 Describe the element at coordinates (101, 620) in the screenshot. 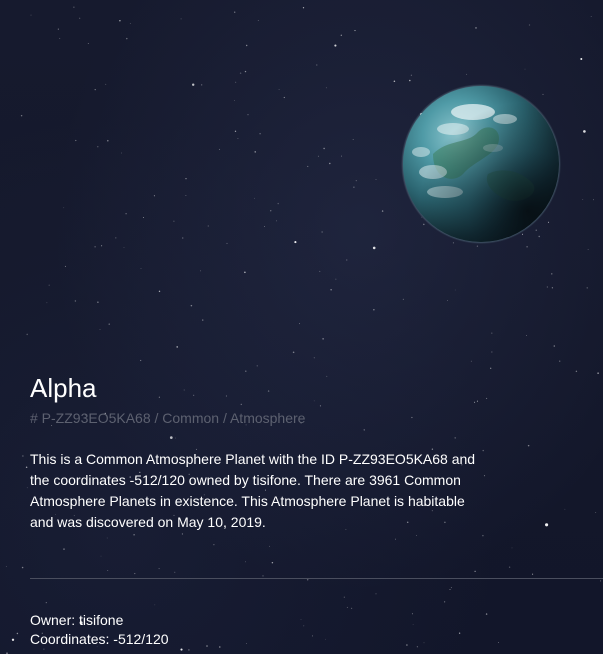

I see `owner-value: tisifone` at that location.